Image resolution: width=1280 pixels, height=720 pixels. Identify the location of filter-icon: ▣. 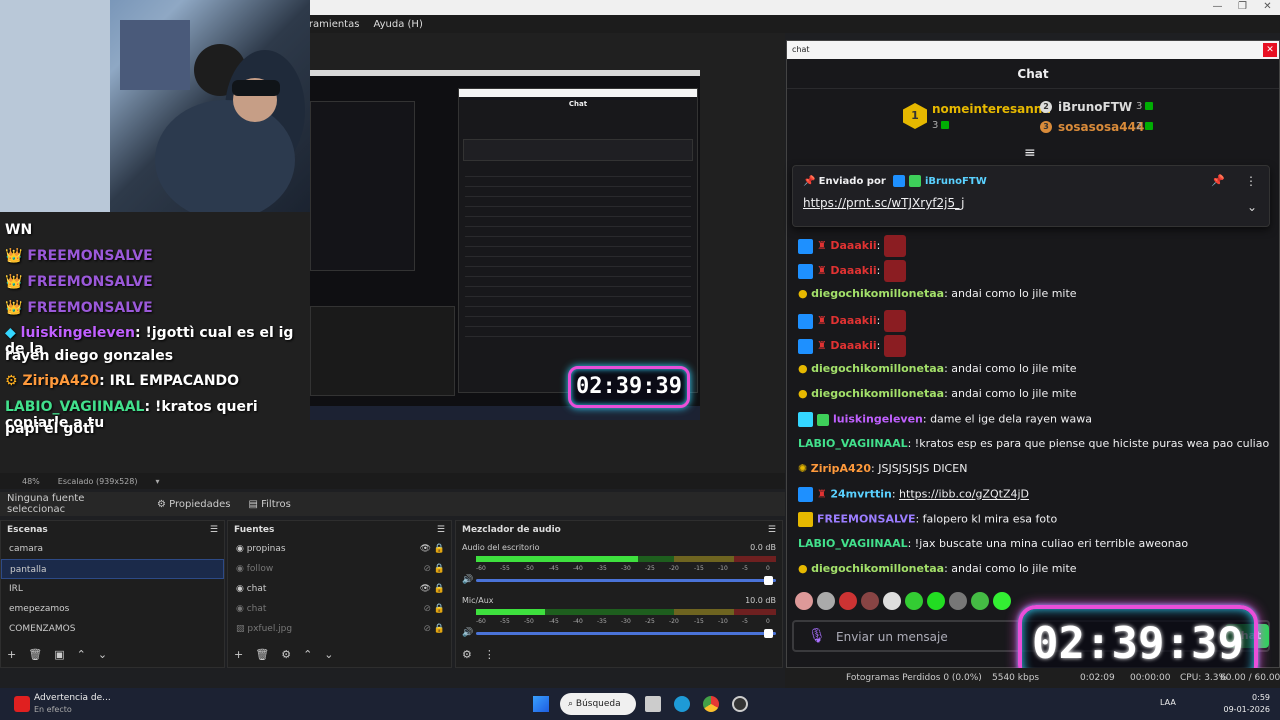
(59, 654).